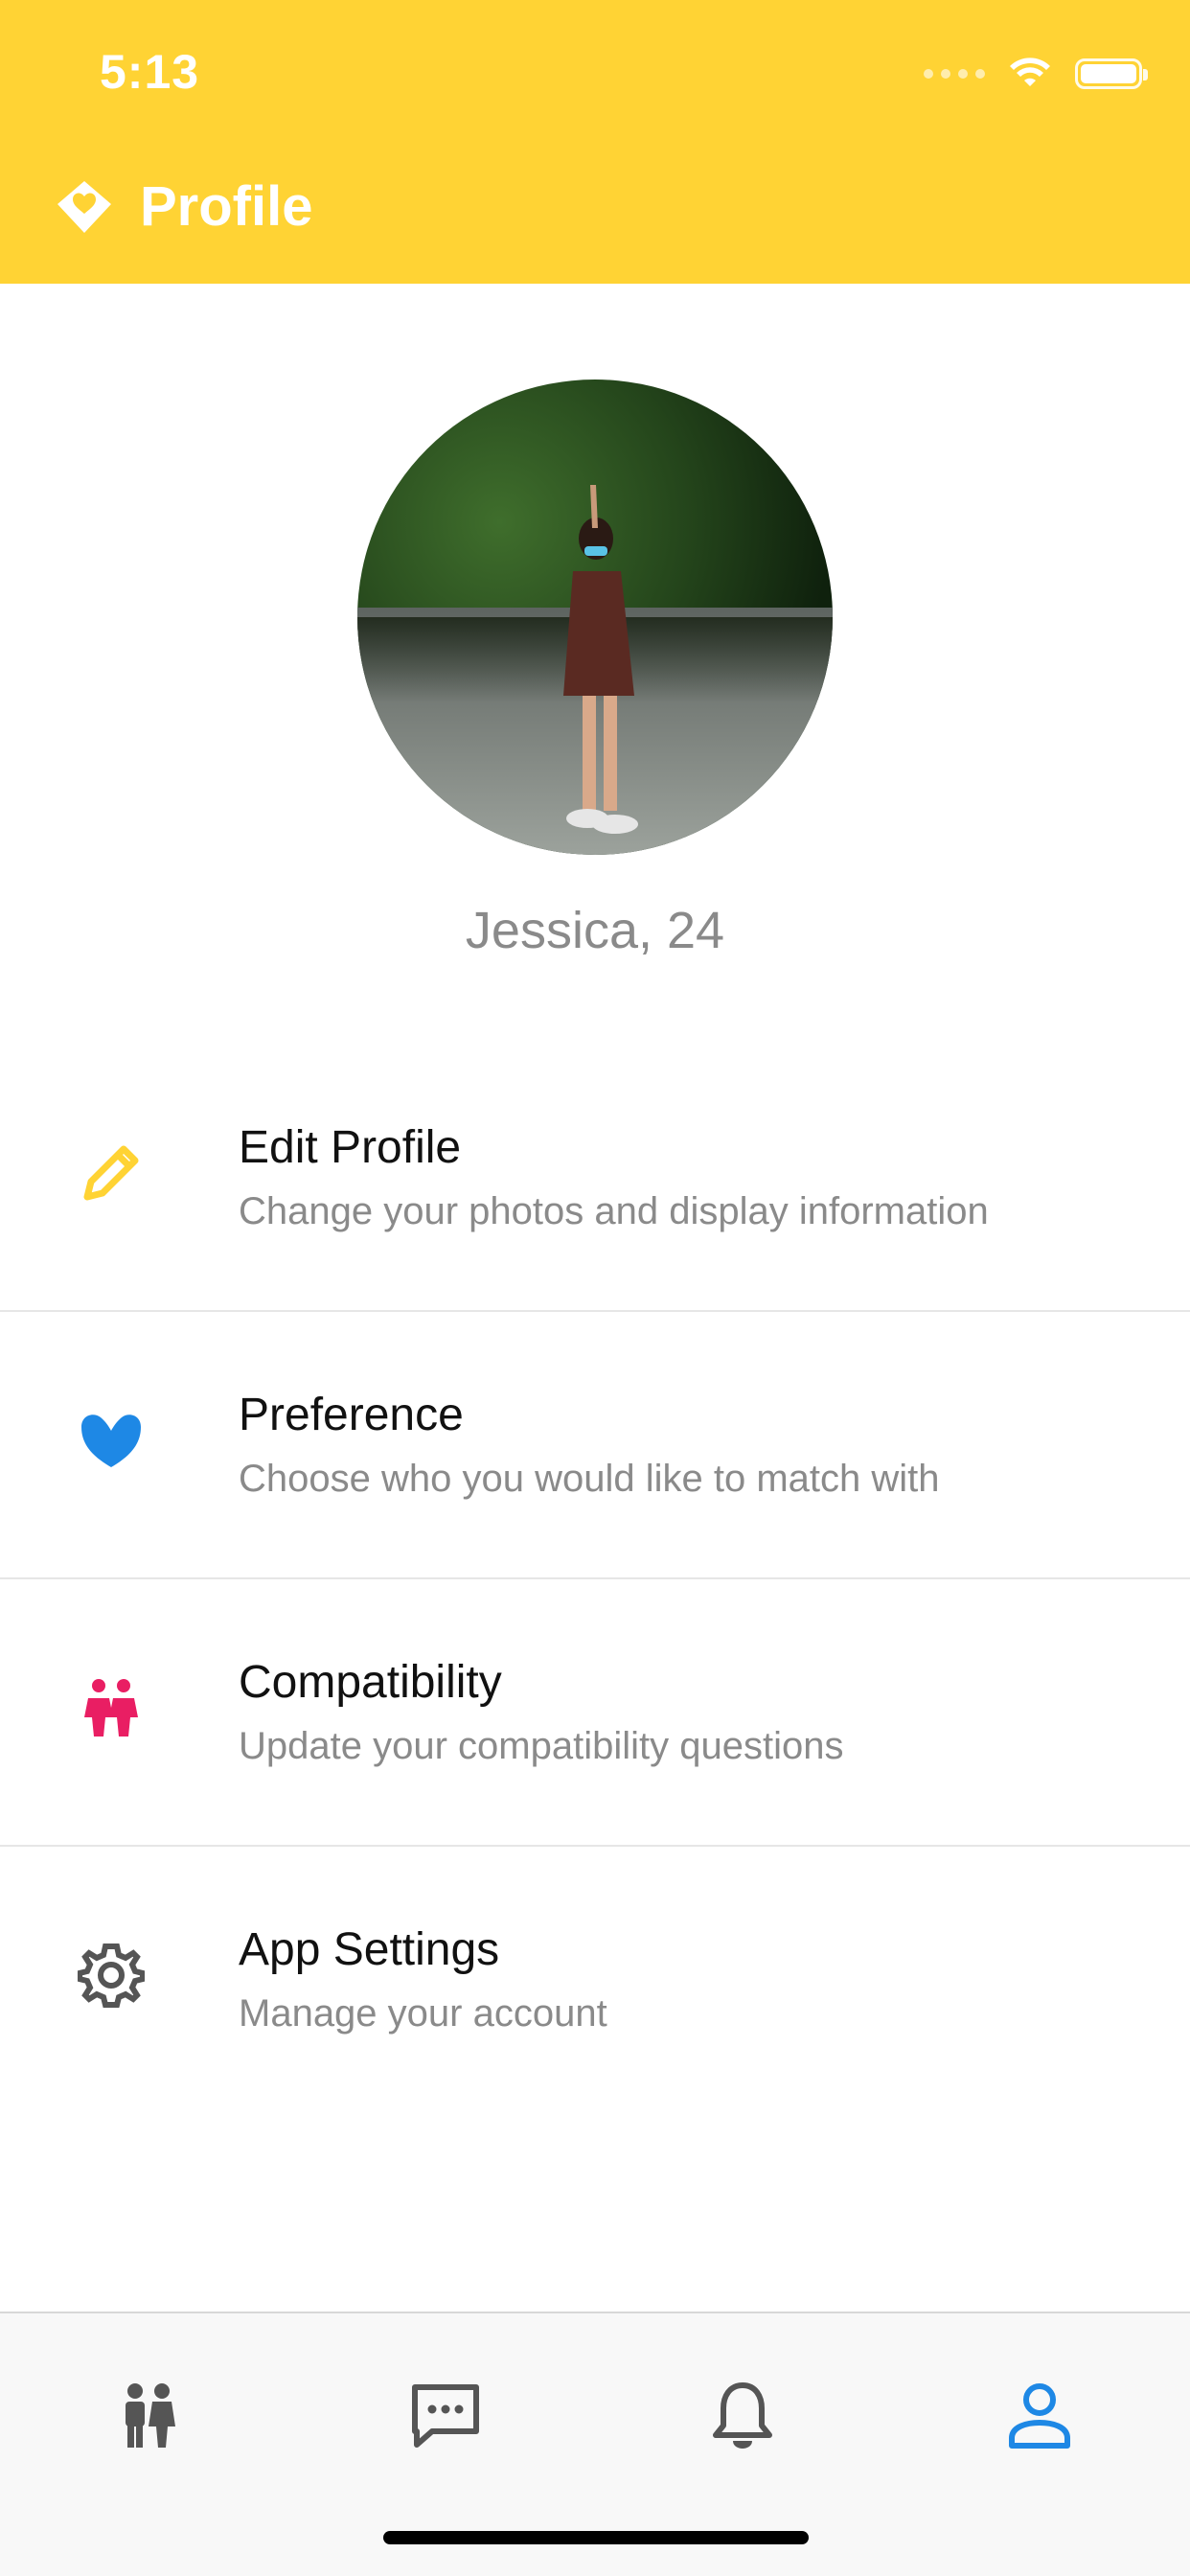 This screenshot has width=1190, height=2576. I want to click on menu-item-title: App Settings, so click(370, 1949).